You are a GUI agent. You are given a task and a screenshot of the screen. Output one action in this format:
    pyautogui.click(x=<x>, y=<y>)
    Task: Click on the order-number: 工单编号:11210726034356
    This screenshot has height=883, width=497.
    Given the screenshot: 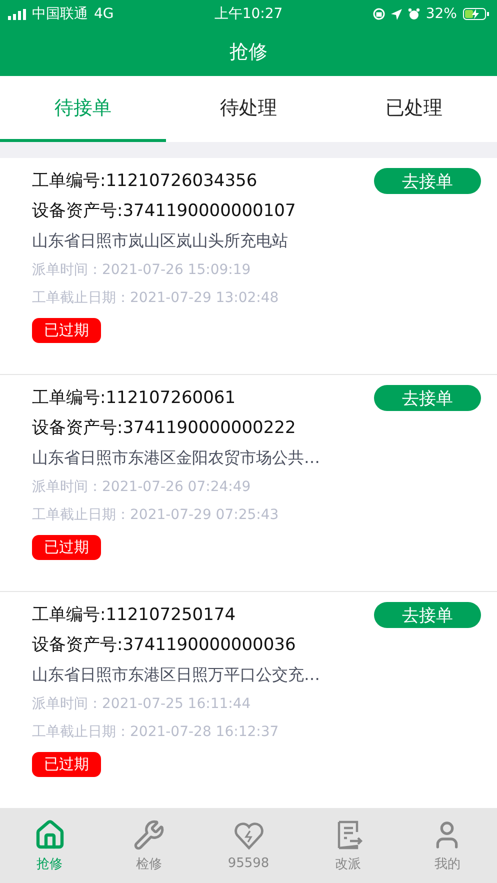 What is the action you would take?
    pyautogui.click(x=145, y=181)
    